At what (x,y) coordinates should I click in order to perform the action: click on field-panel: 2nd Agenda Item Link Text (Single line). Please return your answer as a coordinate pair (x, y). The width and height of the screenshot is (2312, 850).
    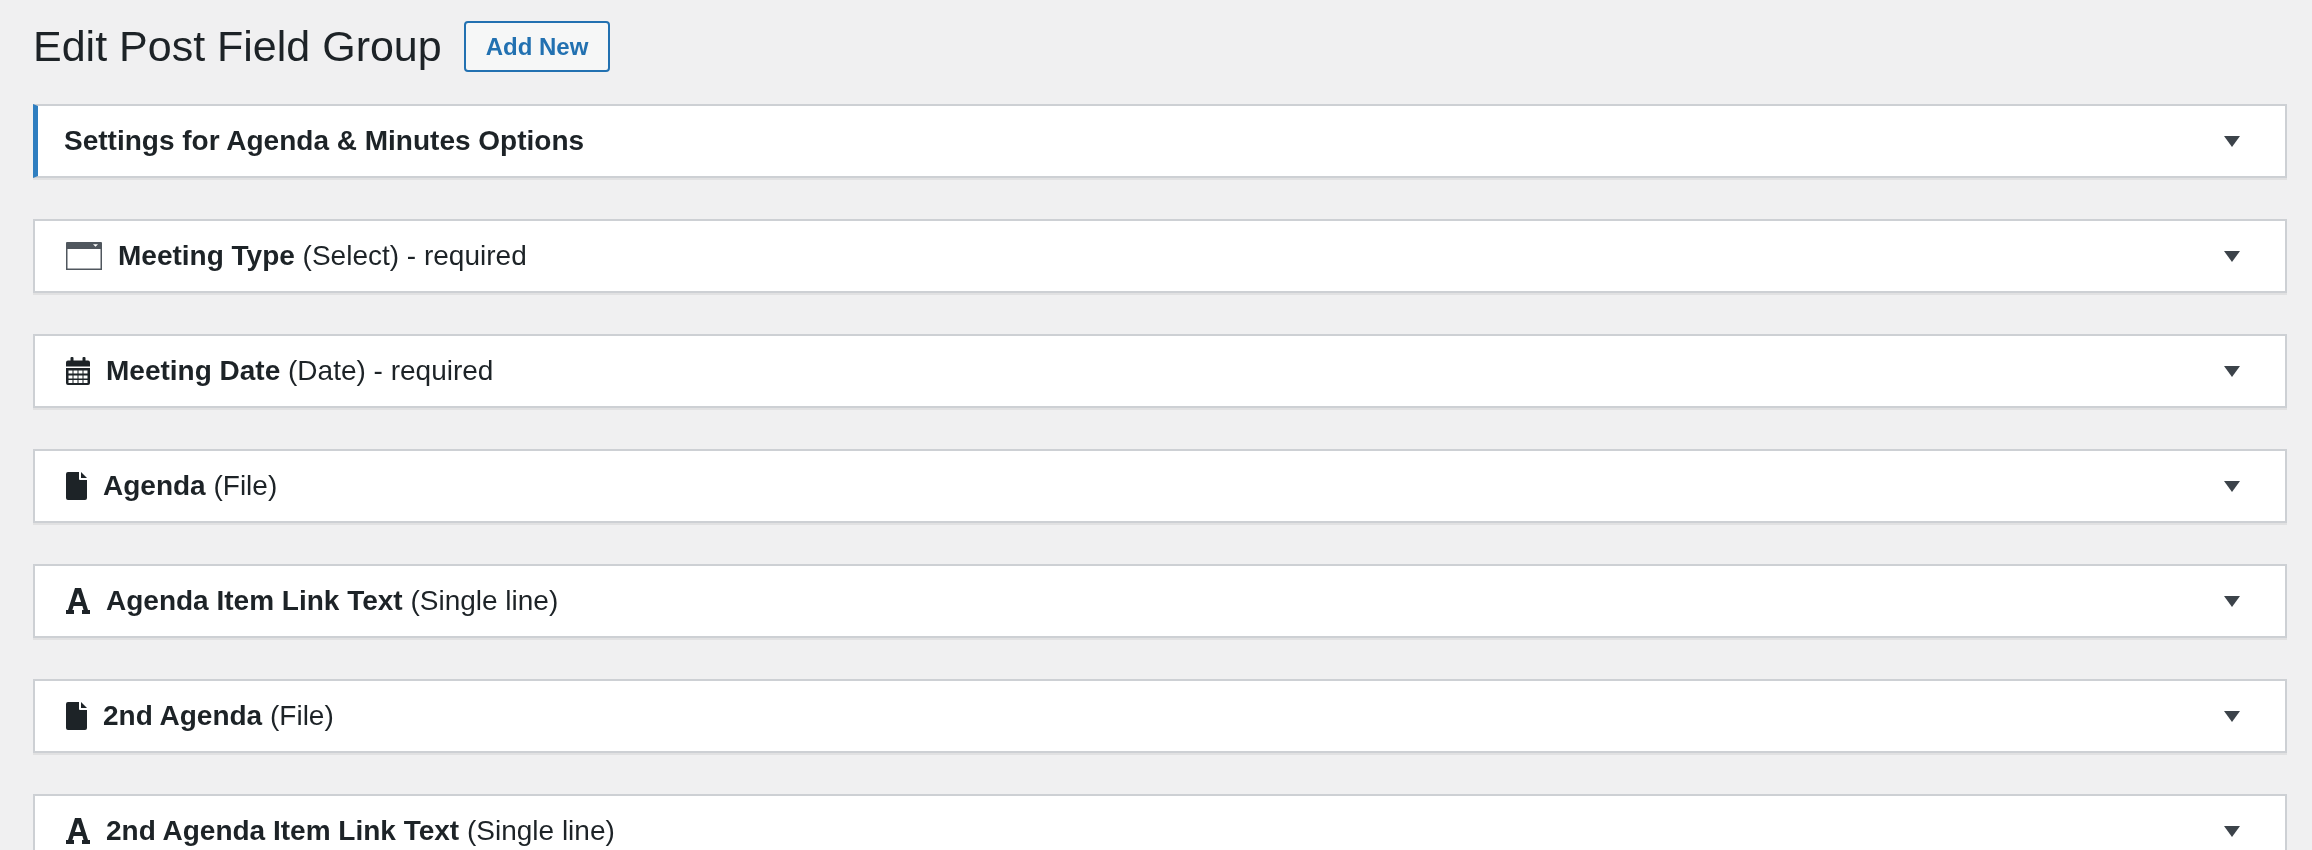
    Looking at the image, I should click on (1160, 822).